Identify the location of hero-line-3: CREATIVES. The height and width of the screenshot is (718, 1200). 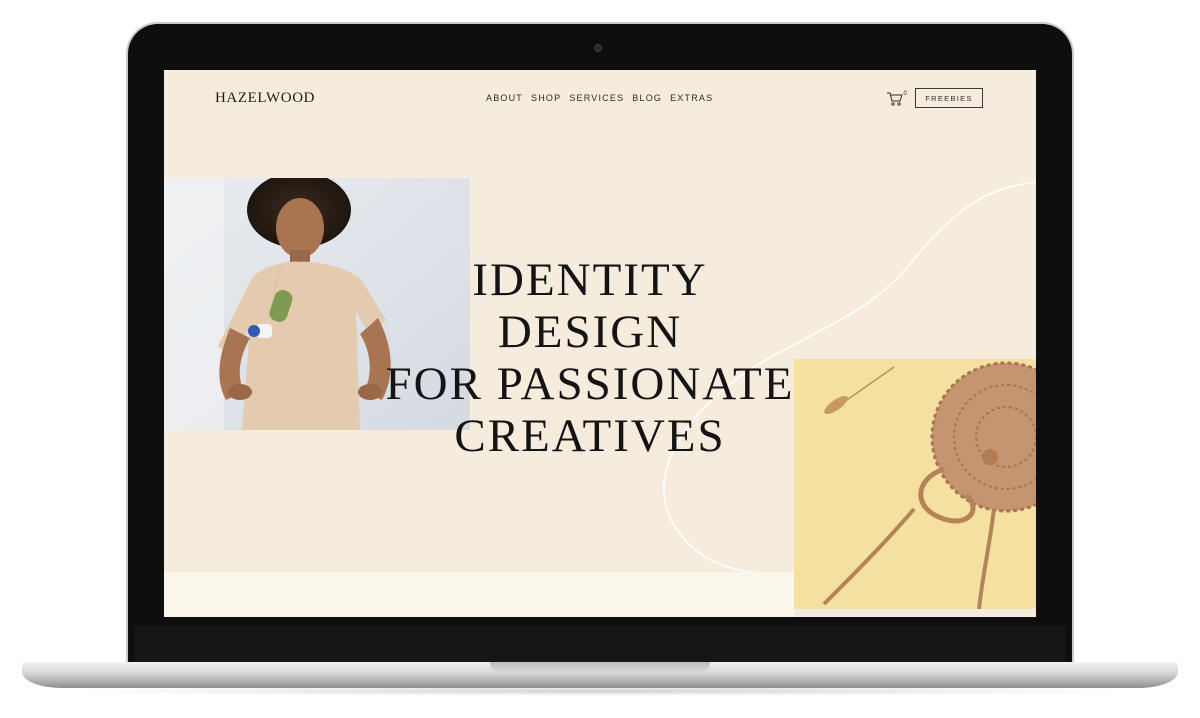
(590, 436).